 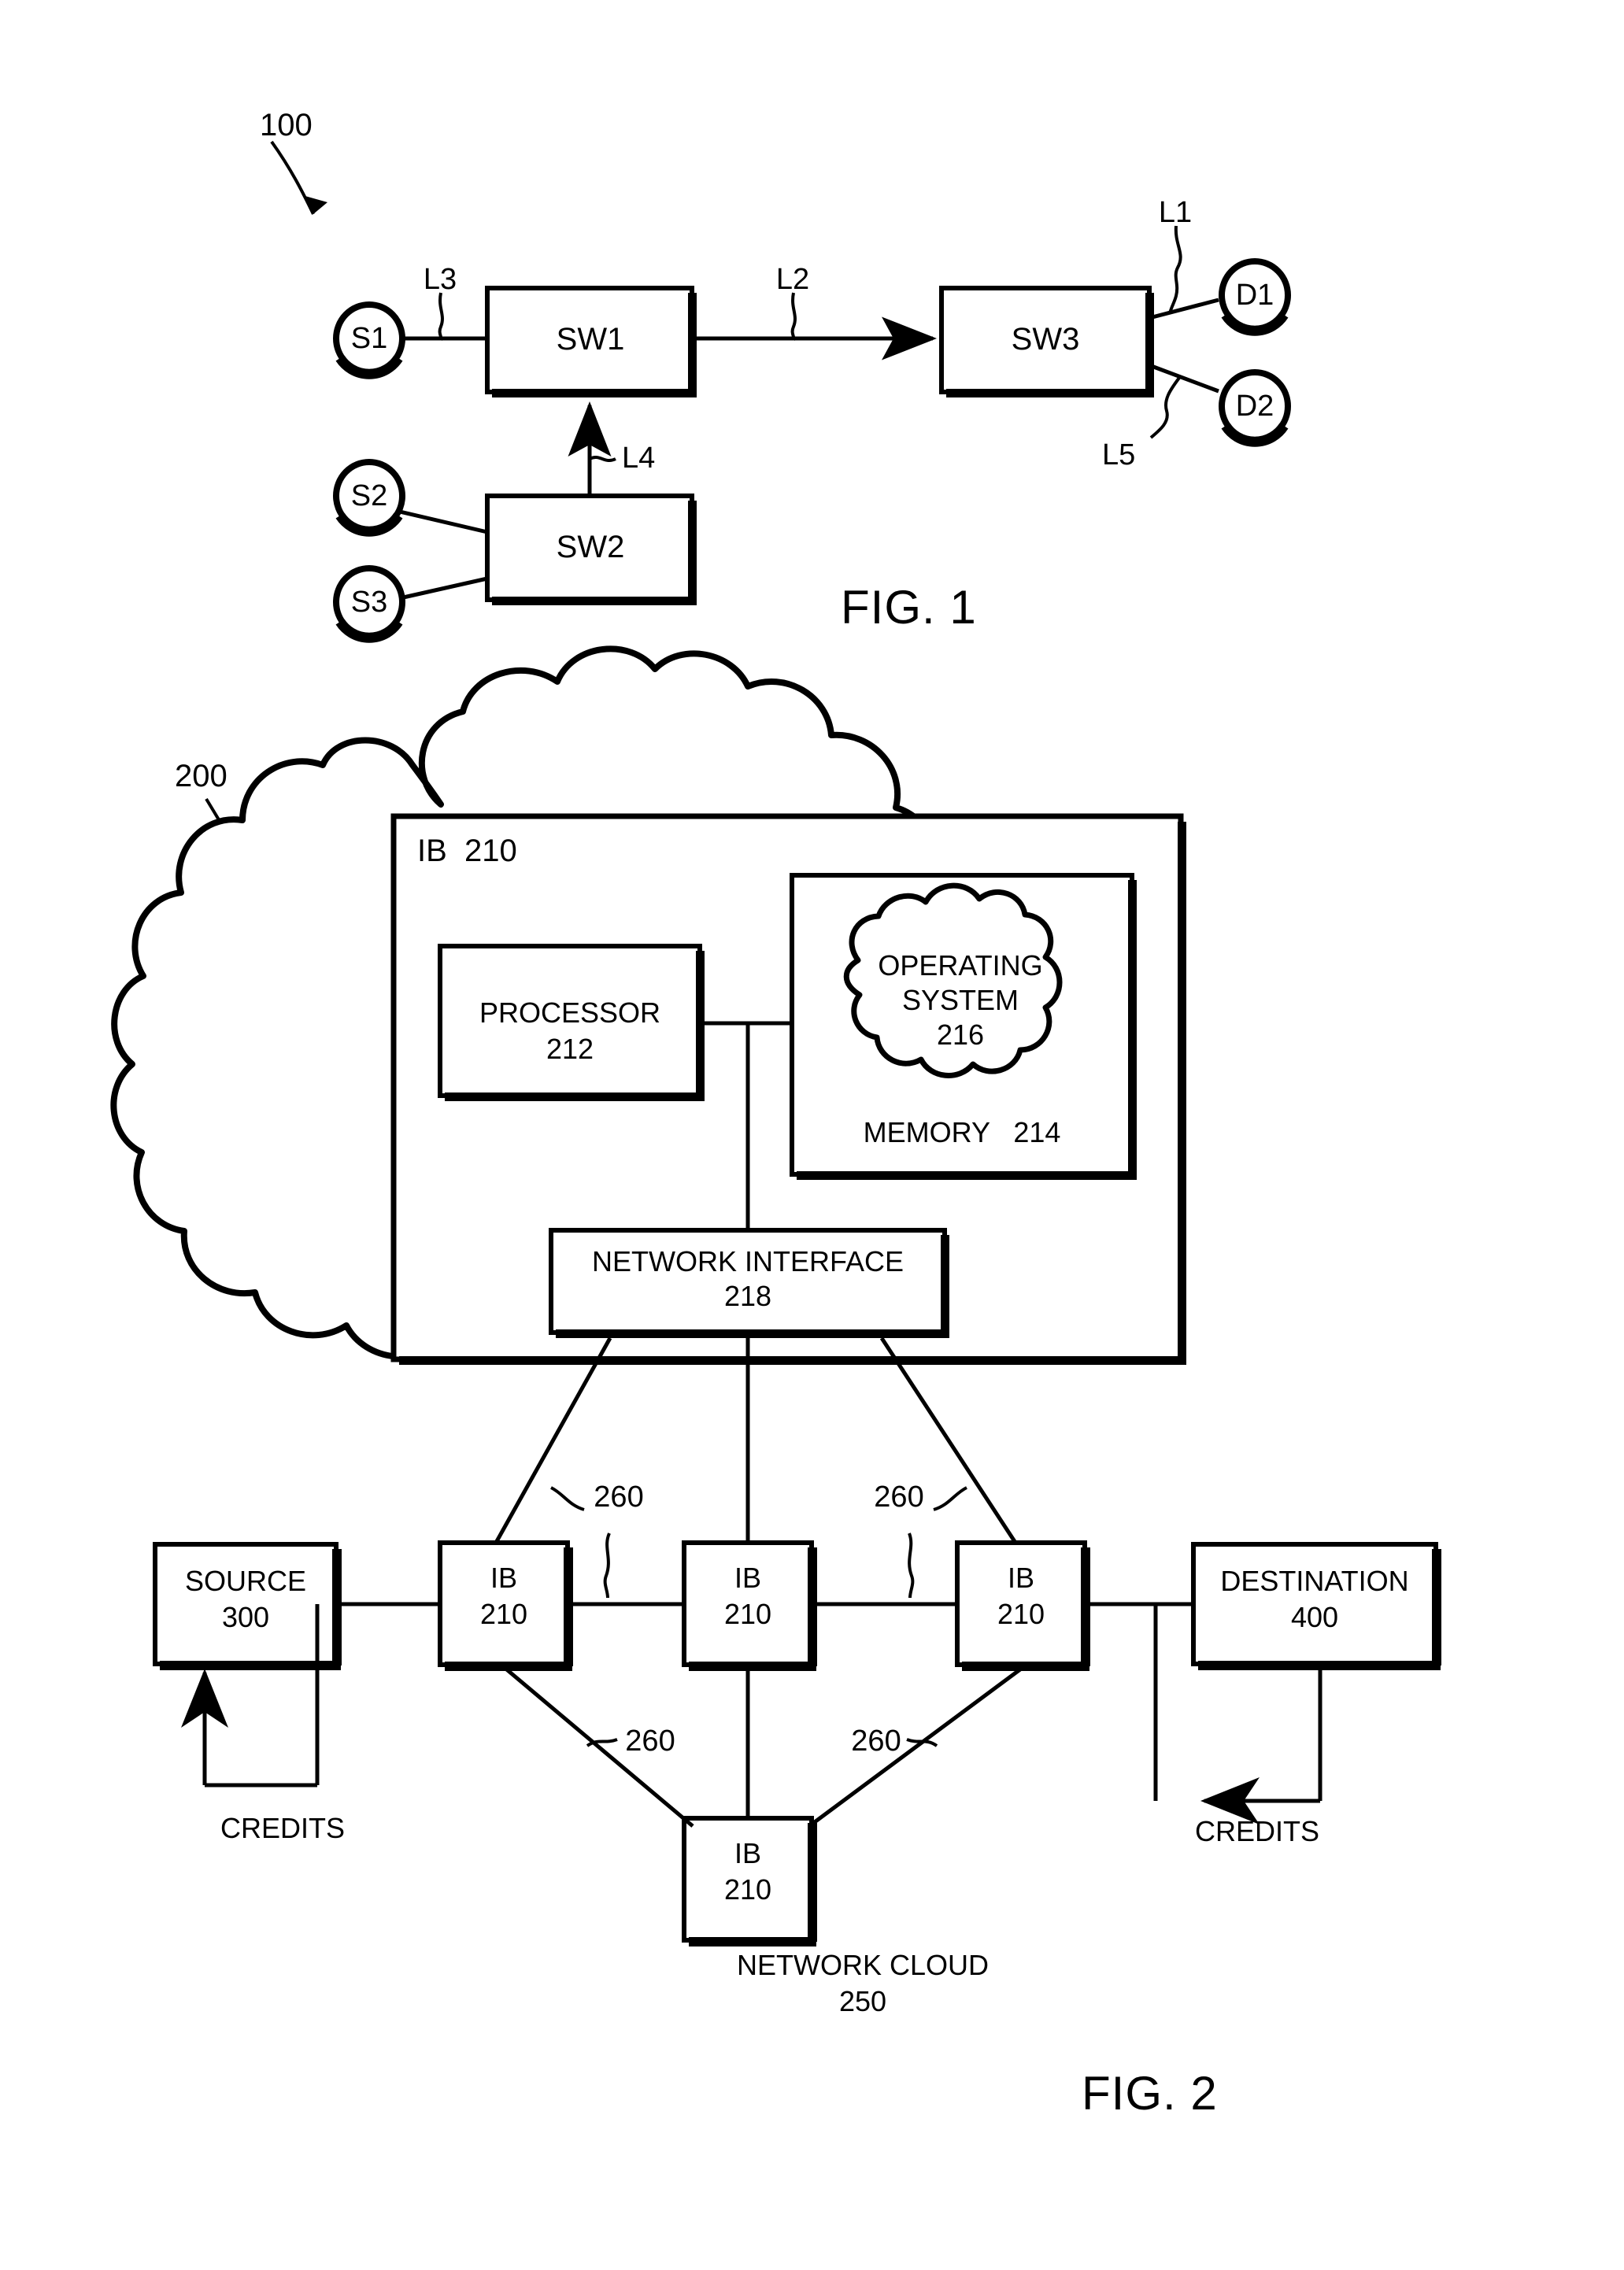 What do you see at coordinates (960, 1000) in the screenshot?
I see `operating-system-label-line2: SYSTEM` at bounding box center [960, 1000].